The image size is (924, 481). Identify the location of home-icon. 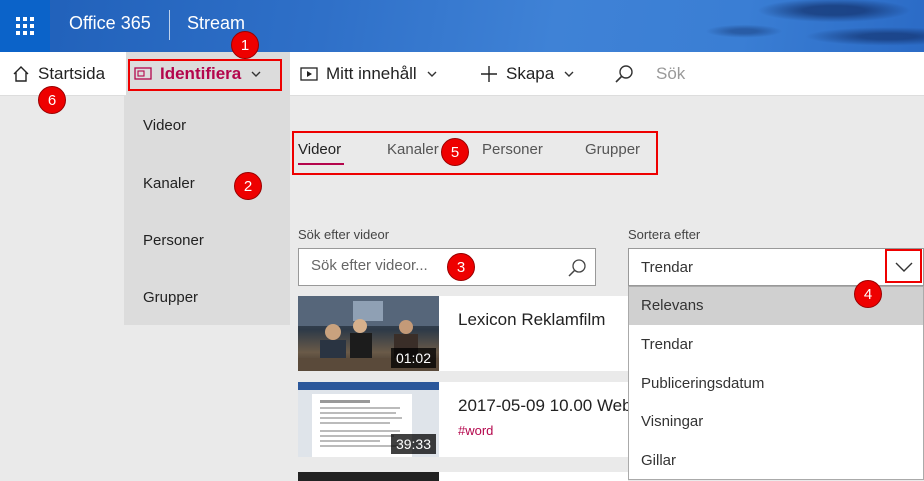
(21, 74).